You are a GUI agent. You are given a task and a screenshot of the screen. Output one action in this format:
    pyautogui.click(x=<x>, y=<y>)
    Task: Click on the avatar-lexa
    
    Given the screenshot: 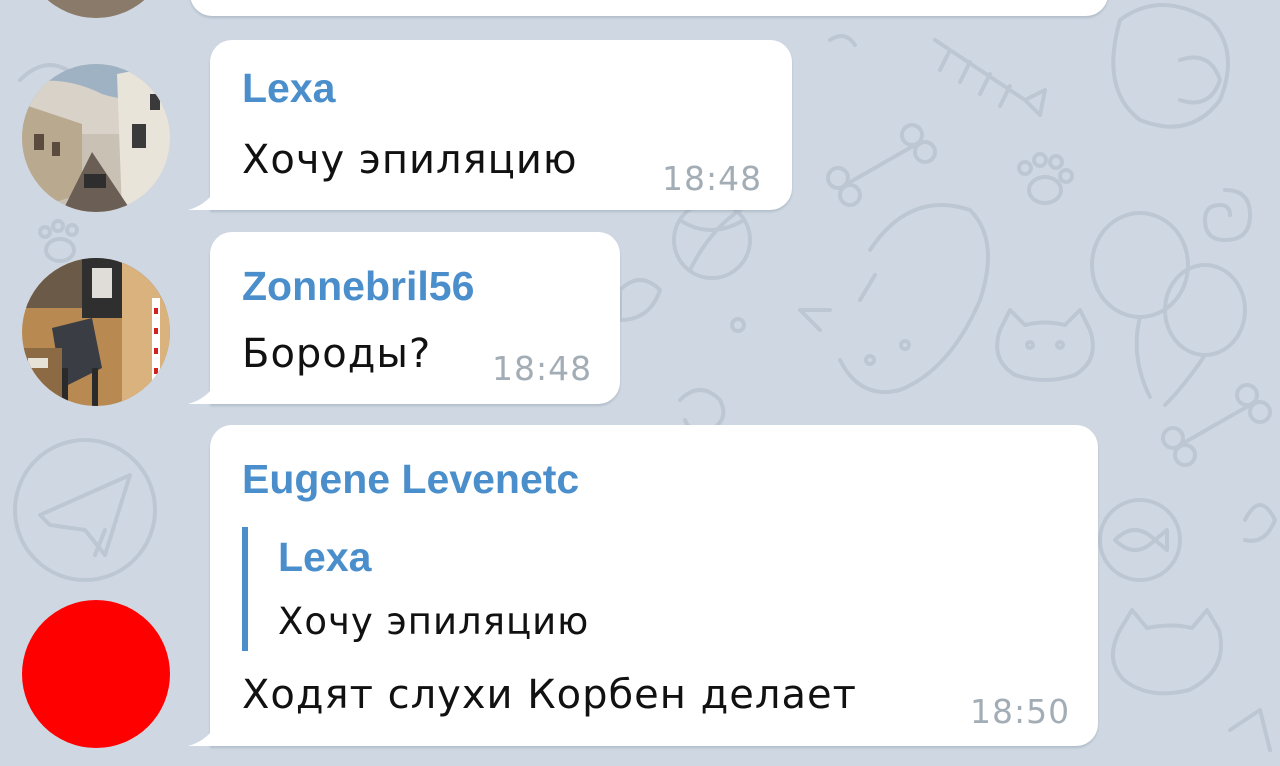 What is the action you would take?
    pyautogui.click(x=96, y=138)
    